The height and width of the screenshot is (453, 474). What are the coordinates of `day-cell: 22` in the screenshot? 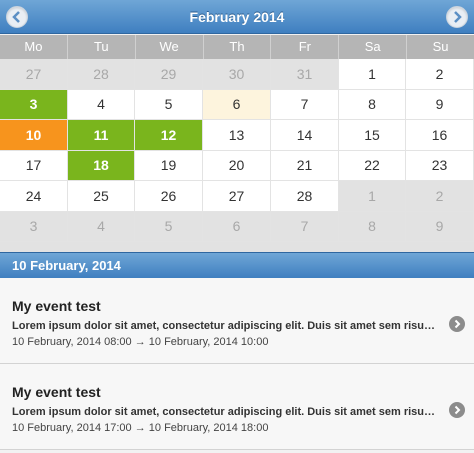 It's located at (372, 165).